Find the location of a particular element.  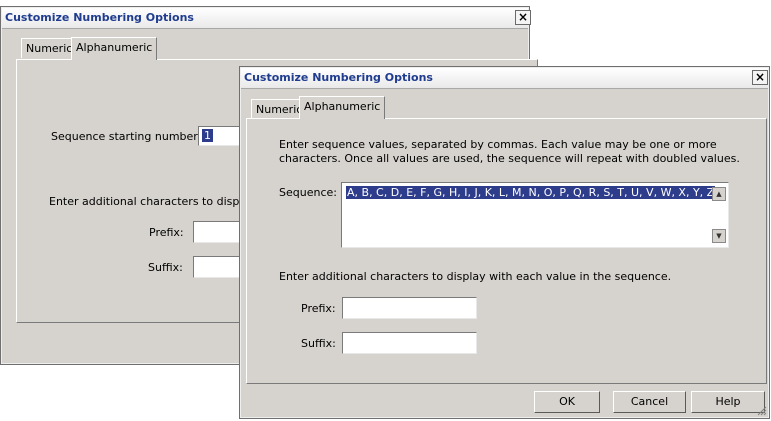

suffix-label: Suffix: is located at coordinates (318, 343).